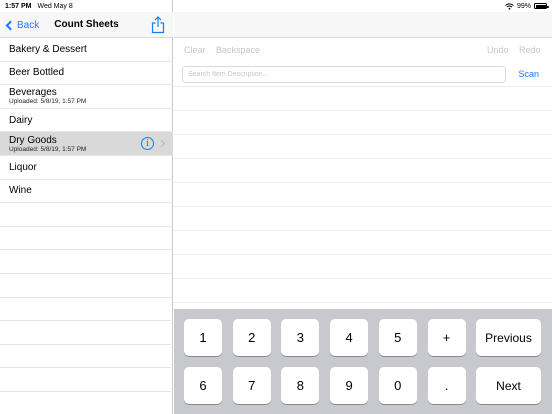  What do you see at coordinates (508, 385) in the screenshot?
I see `next-button: Next` at bounding box center [508, 385].